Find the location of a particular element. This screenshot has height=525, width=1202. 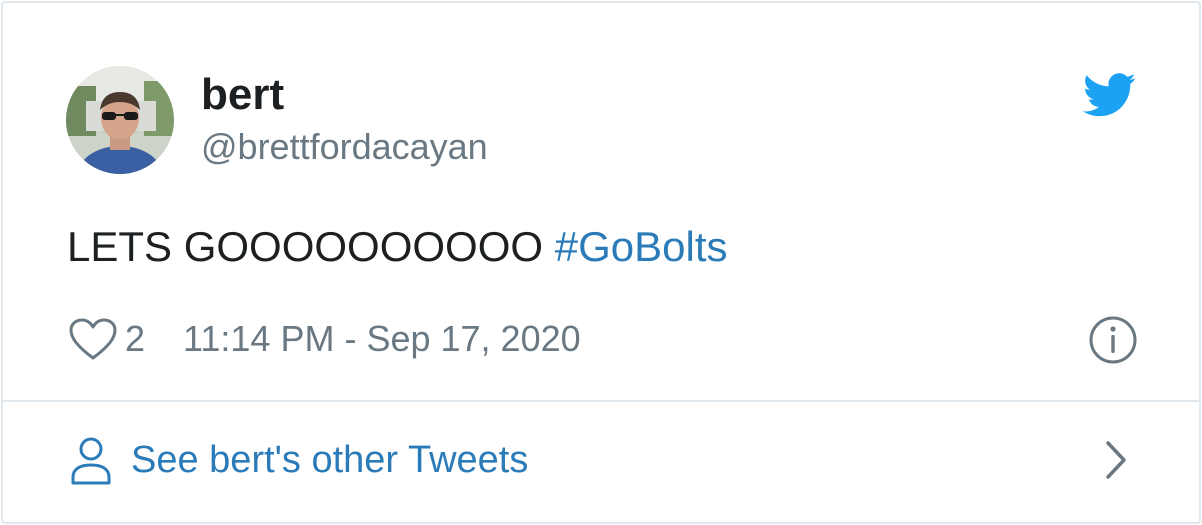

tweet-meta: 2 11:14 PM - Sep 17, 2020 is located at coordinates (324, 339).